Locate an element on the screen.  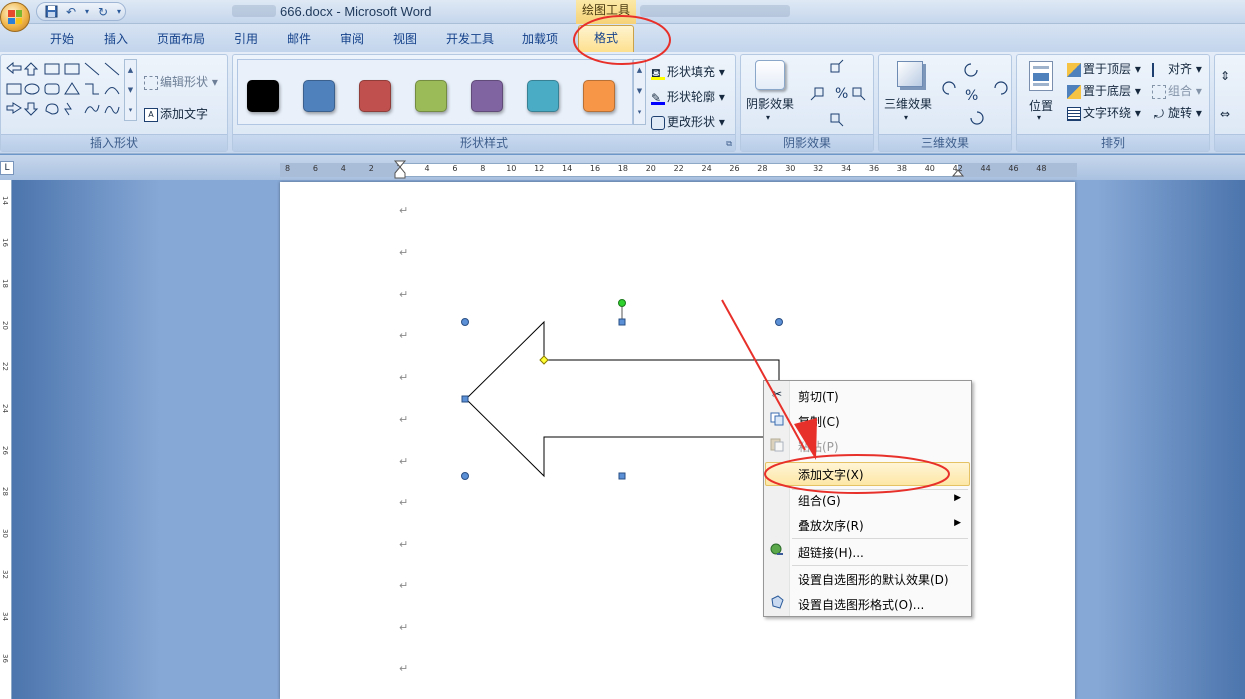
office-logo-icon is located at coordinates (15, 17).